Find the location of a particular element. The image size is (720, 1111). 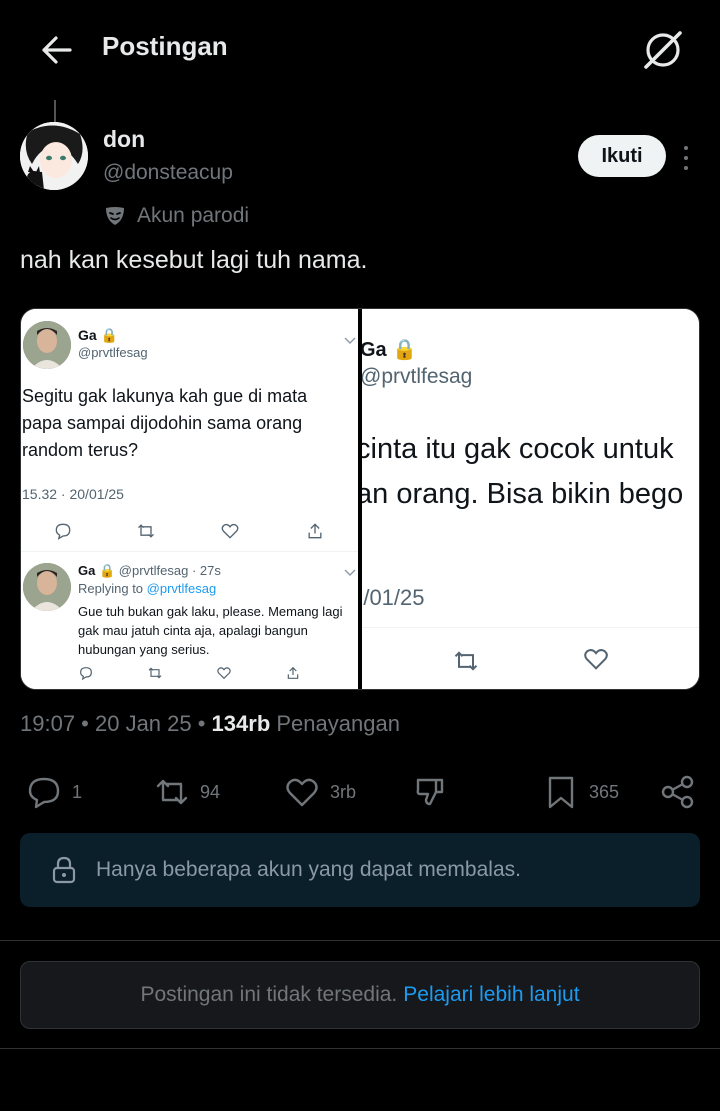

avatar-illustration-icon is located at coordinates (54, 156).